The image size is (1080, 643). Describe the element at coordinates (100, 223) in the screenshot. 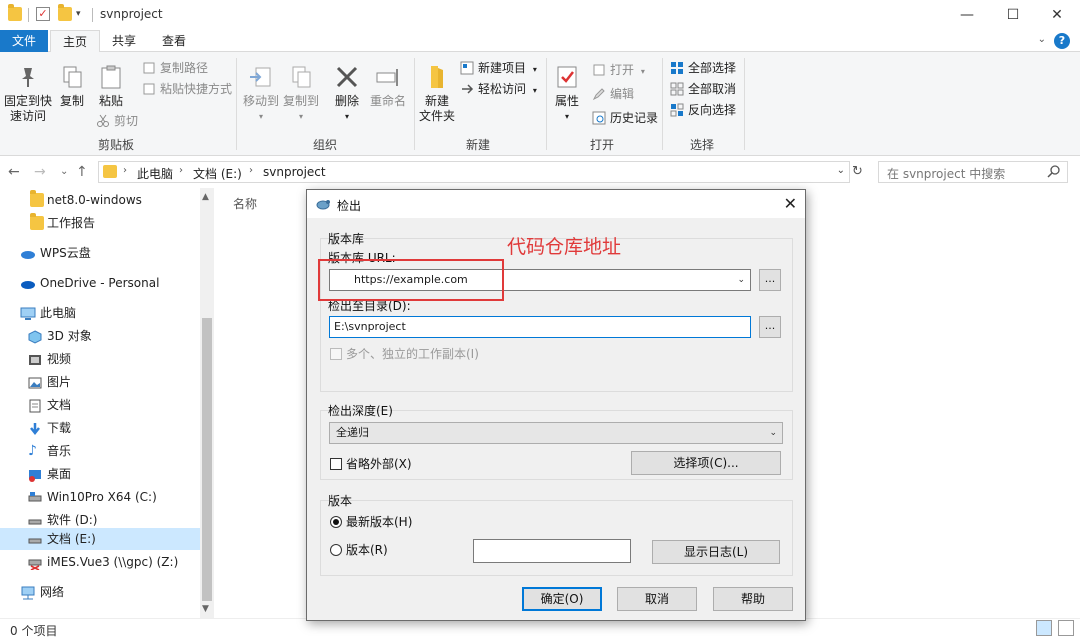

I see `nav-item-work-report: 工作报告` at that location.